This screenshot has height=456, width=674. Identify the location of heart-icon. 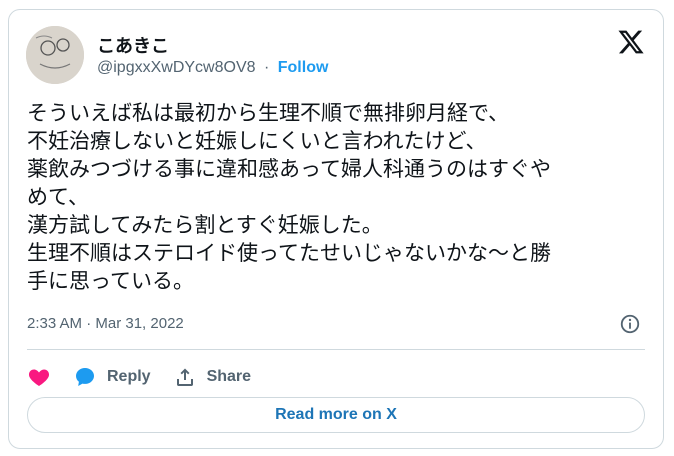
(39, 377).